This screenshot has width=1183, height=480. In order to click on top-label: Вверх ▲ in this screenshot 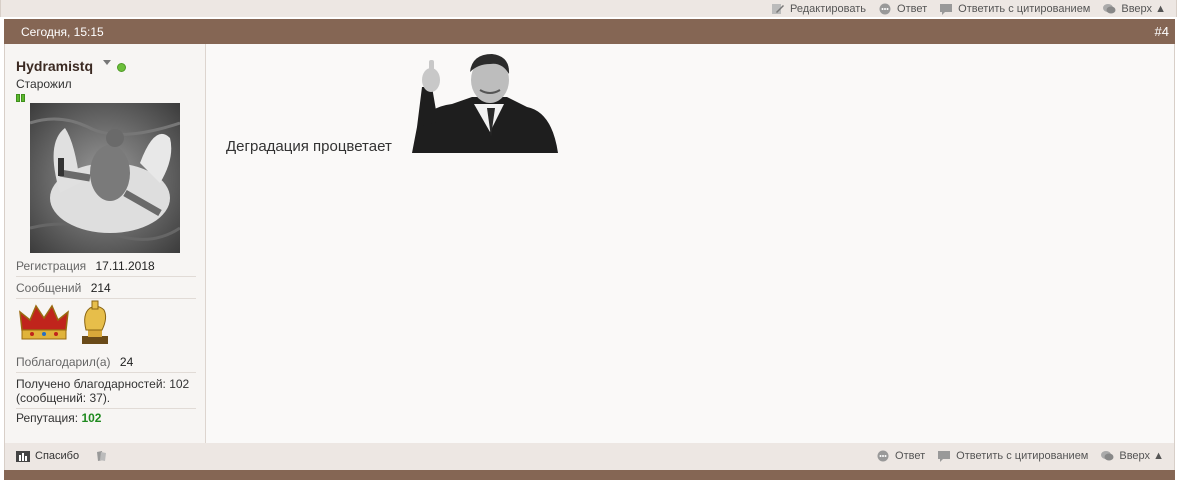, I will do `click(1143, 8)`.